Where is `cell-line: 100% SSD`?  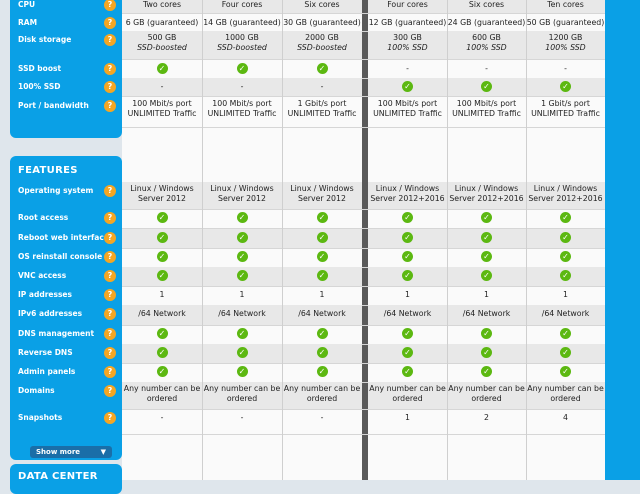
cell-line: 100% SSD is located at coordinates (565, 47).